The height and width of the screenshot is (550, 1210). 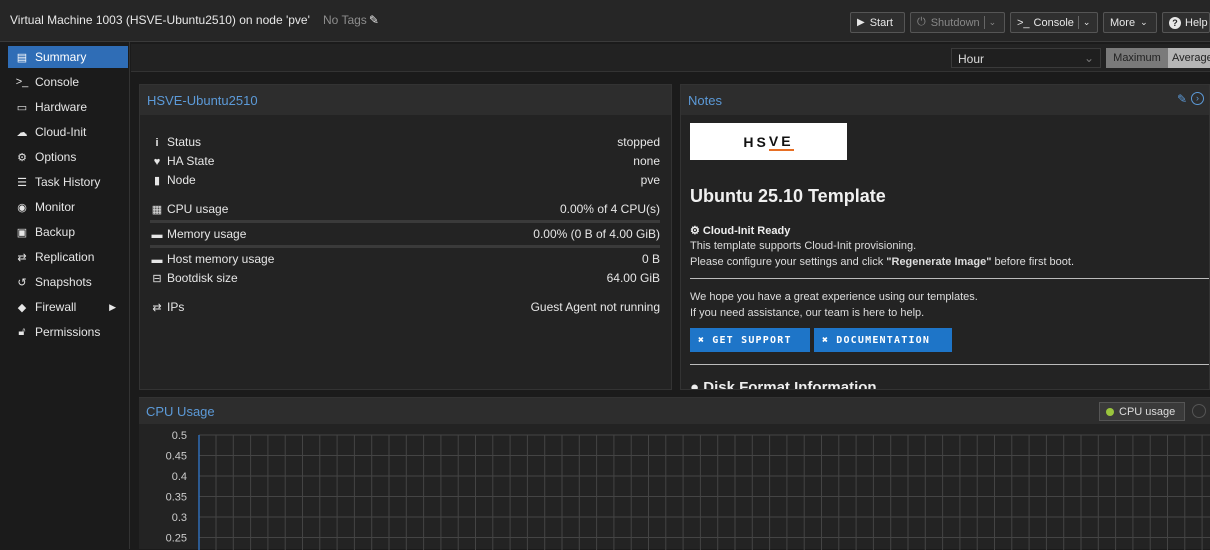 I want to click on heartbeat-icon: ♥, so click(x=157, y=162).